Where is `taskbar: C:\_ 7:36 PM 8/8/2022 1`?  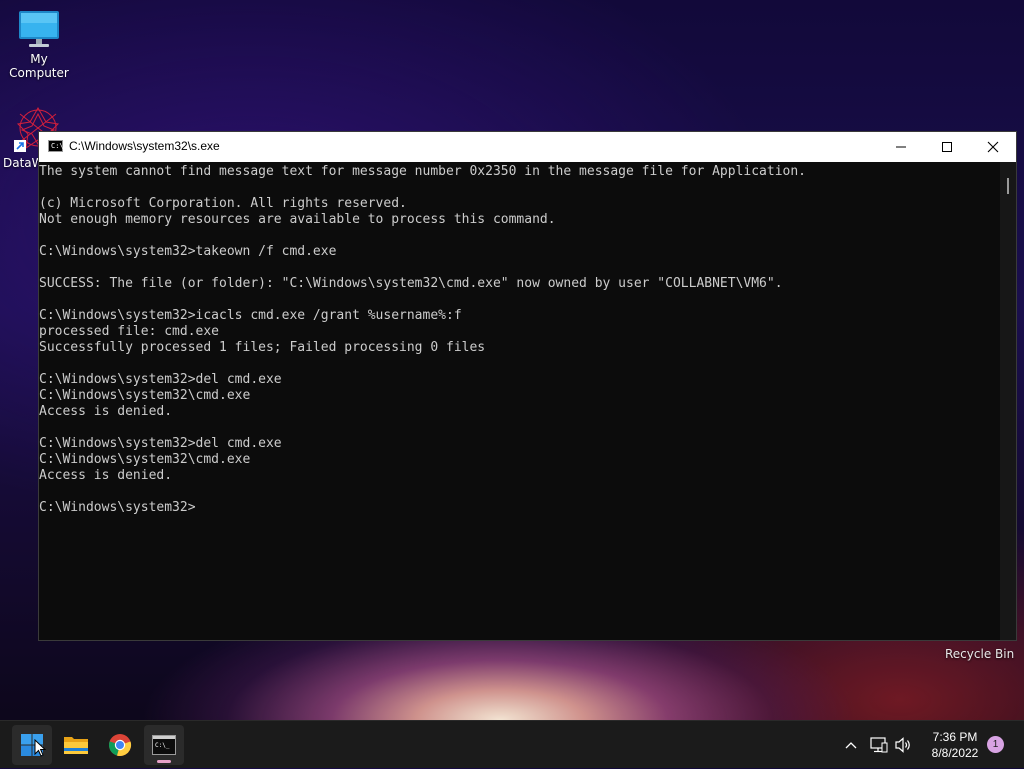
taskbar: C:\_ 7:36 PM 8/8/2022 1 is located at coordinates (512, 744).